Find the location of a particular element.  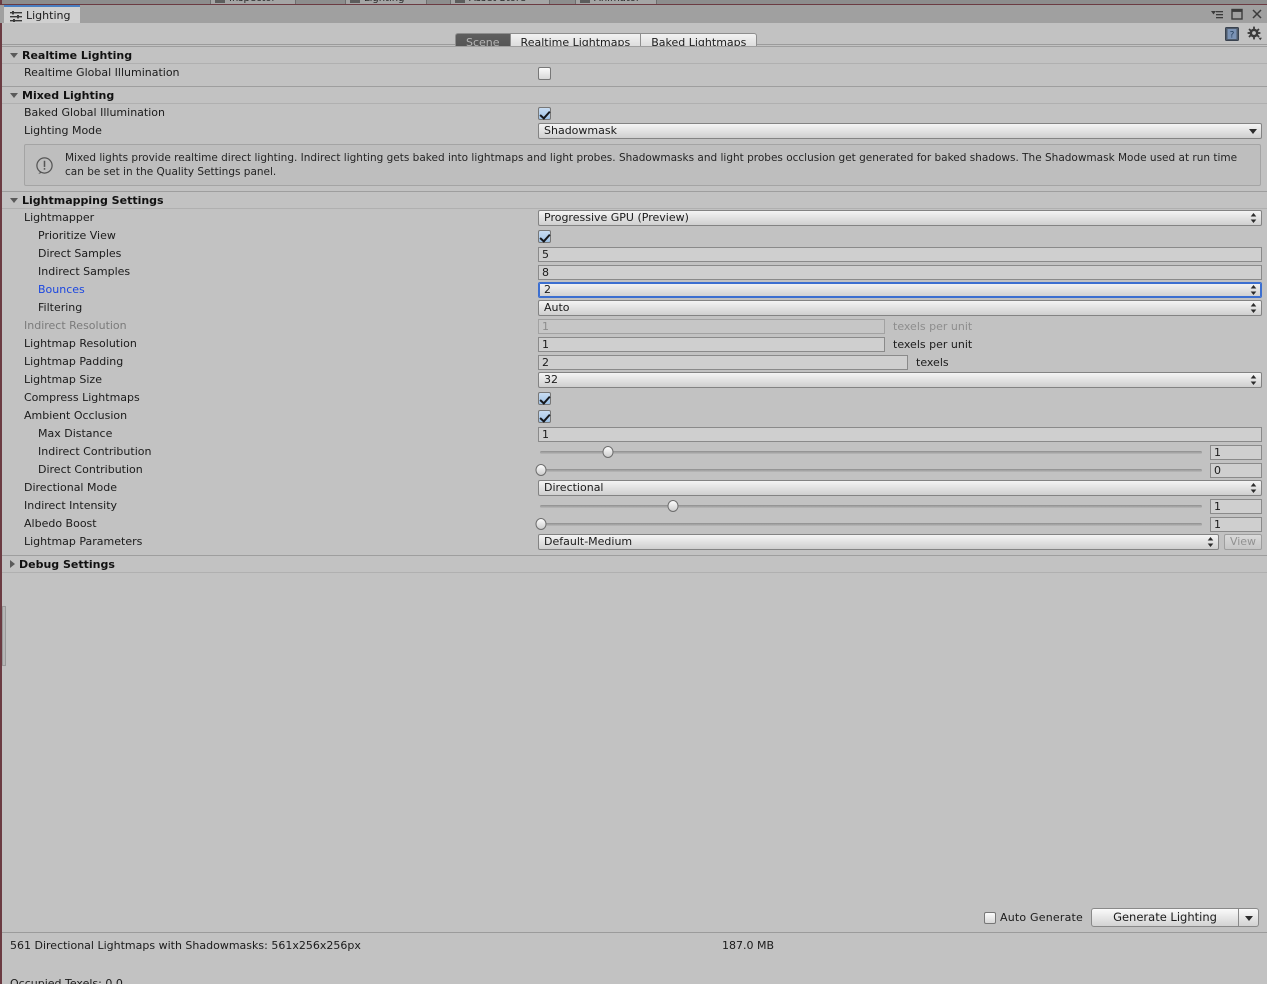

menu-icon is located at coordinates (1217, 14).